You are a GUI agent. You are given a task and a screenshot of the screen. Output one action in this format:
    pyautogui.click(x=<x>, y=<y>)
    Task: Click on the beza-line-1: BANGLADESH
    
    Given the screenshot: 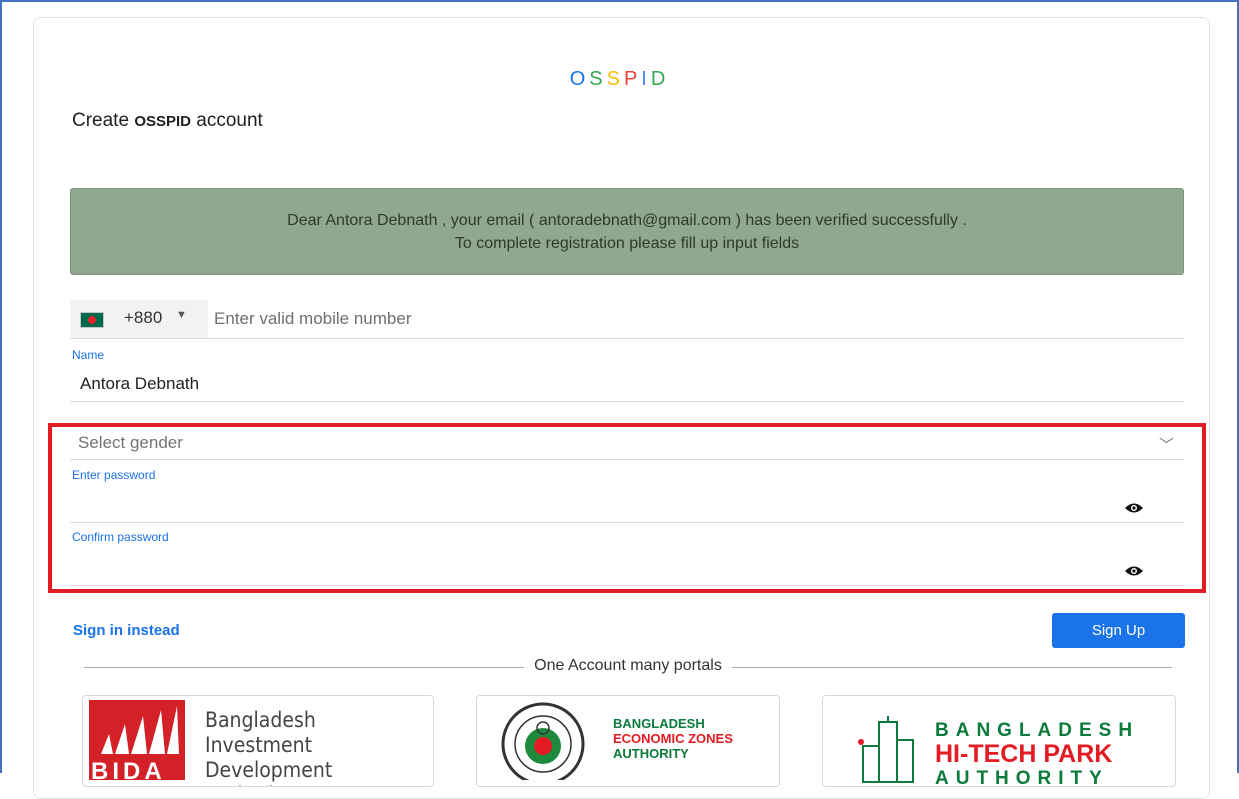 What is the action you would take?
    pyautogui.click(x=659, y=723)
    